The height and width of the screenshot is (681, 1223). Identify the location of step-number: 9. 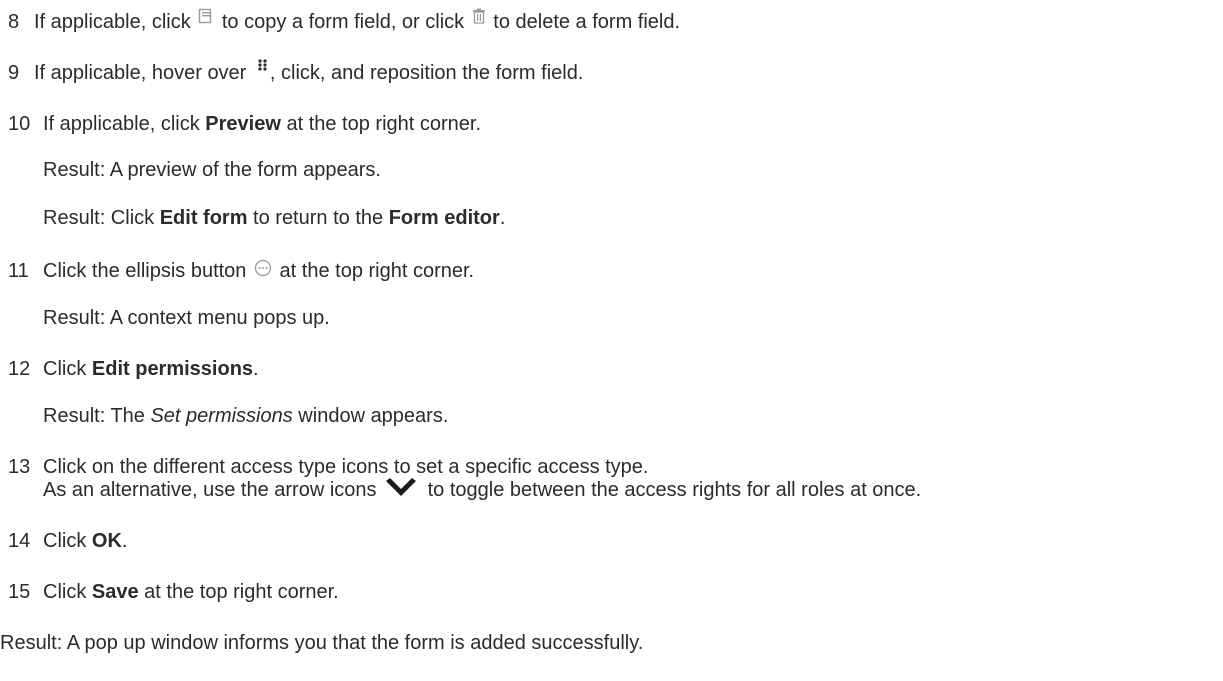
(14, 73).